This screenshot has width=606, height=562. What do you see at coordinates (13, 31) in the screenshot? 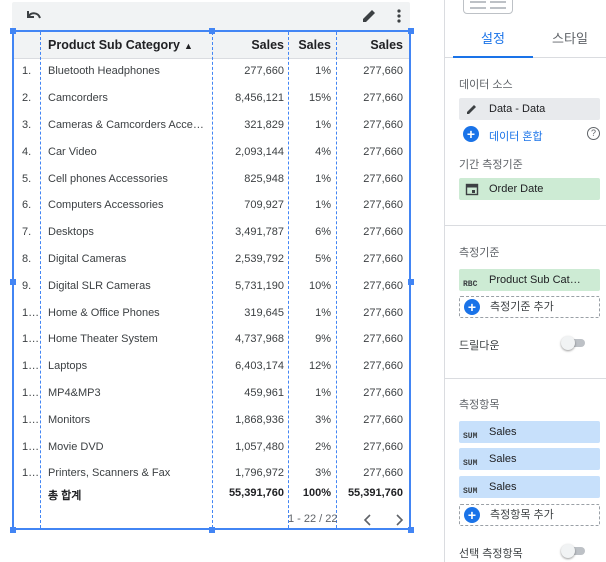
I see `resize-handle-top-left` at bounding box center [13, 31].